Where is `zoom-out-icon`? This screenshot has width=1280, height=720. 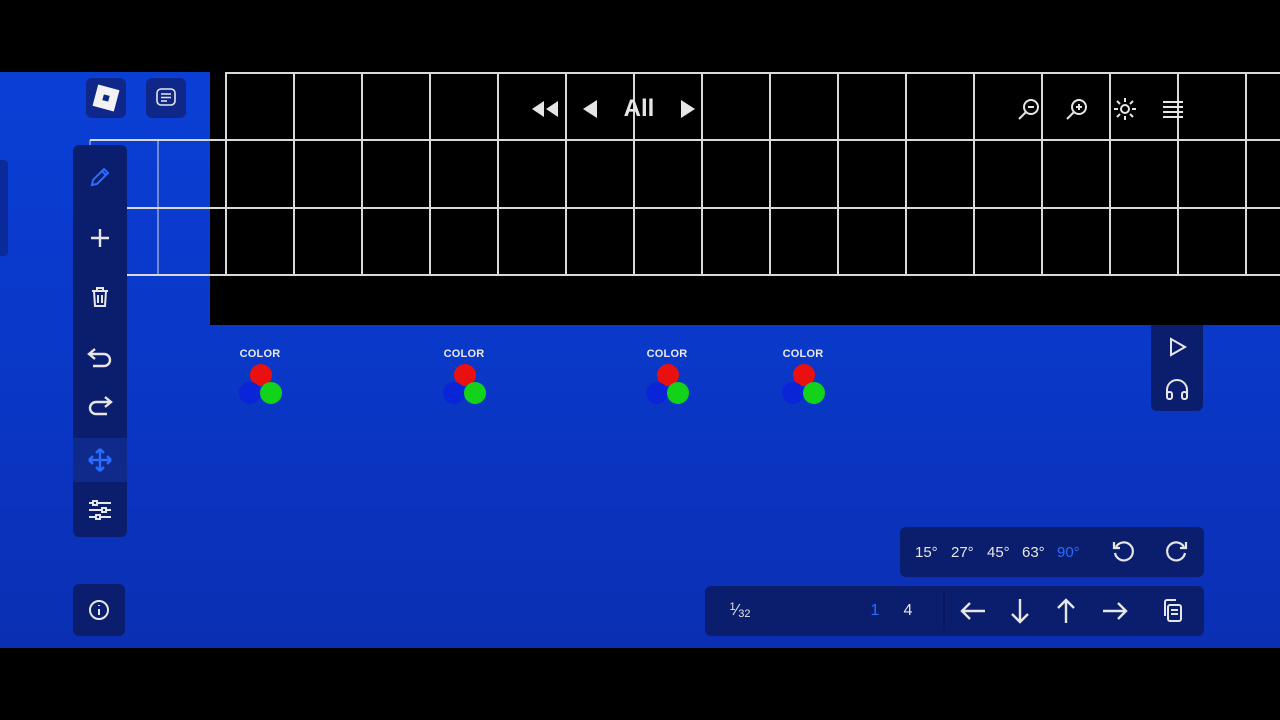 zoom-out-icon is located at coordinates (1028, 109).